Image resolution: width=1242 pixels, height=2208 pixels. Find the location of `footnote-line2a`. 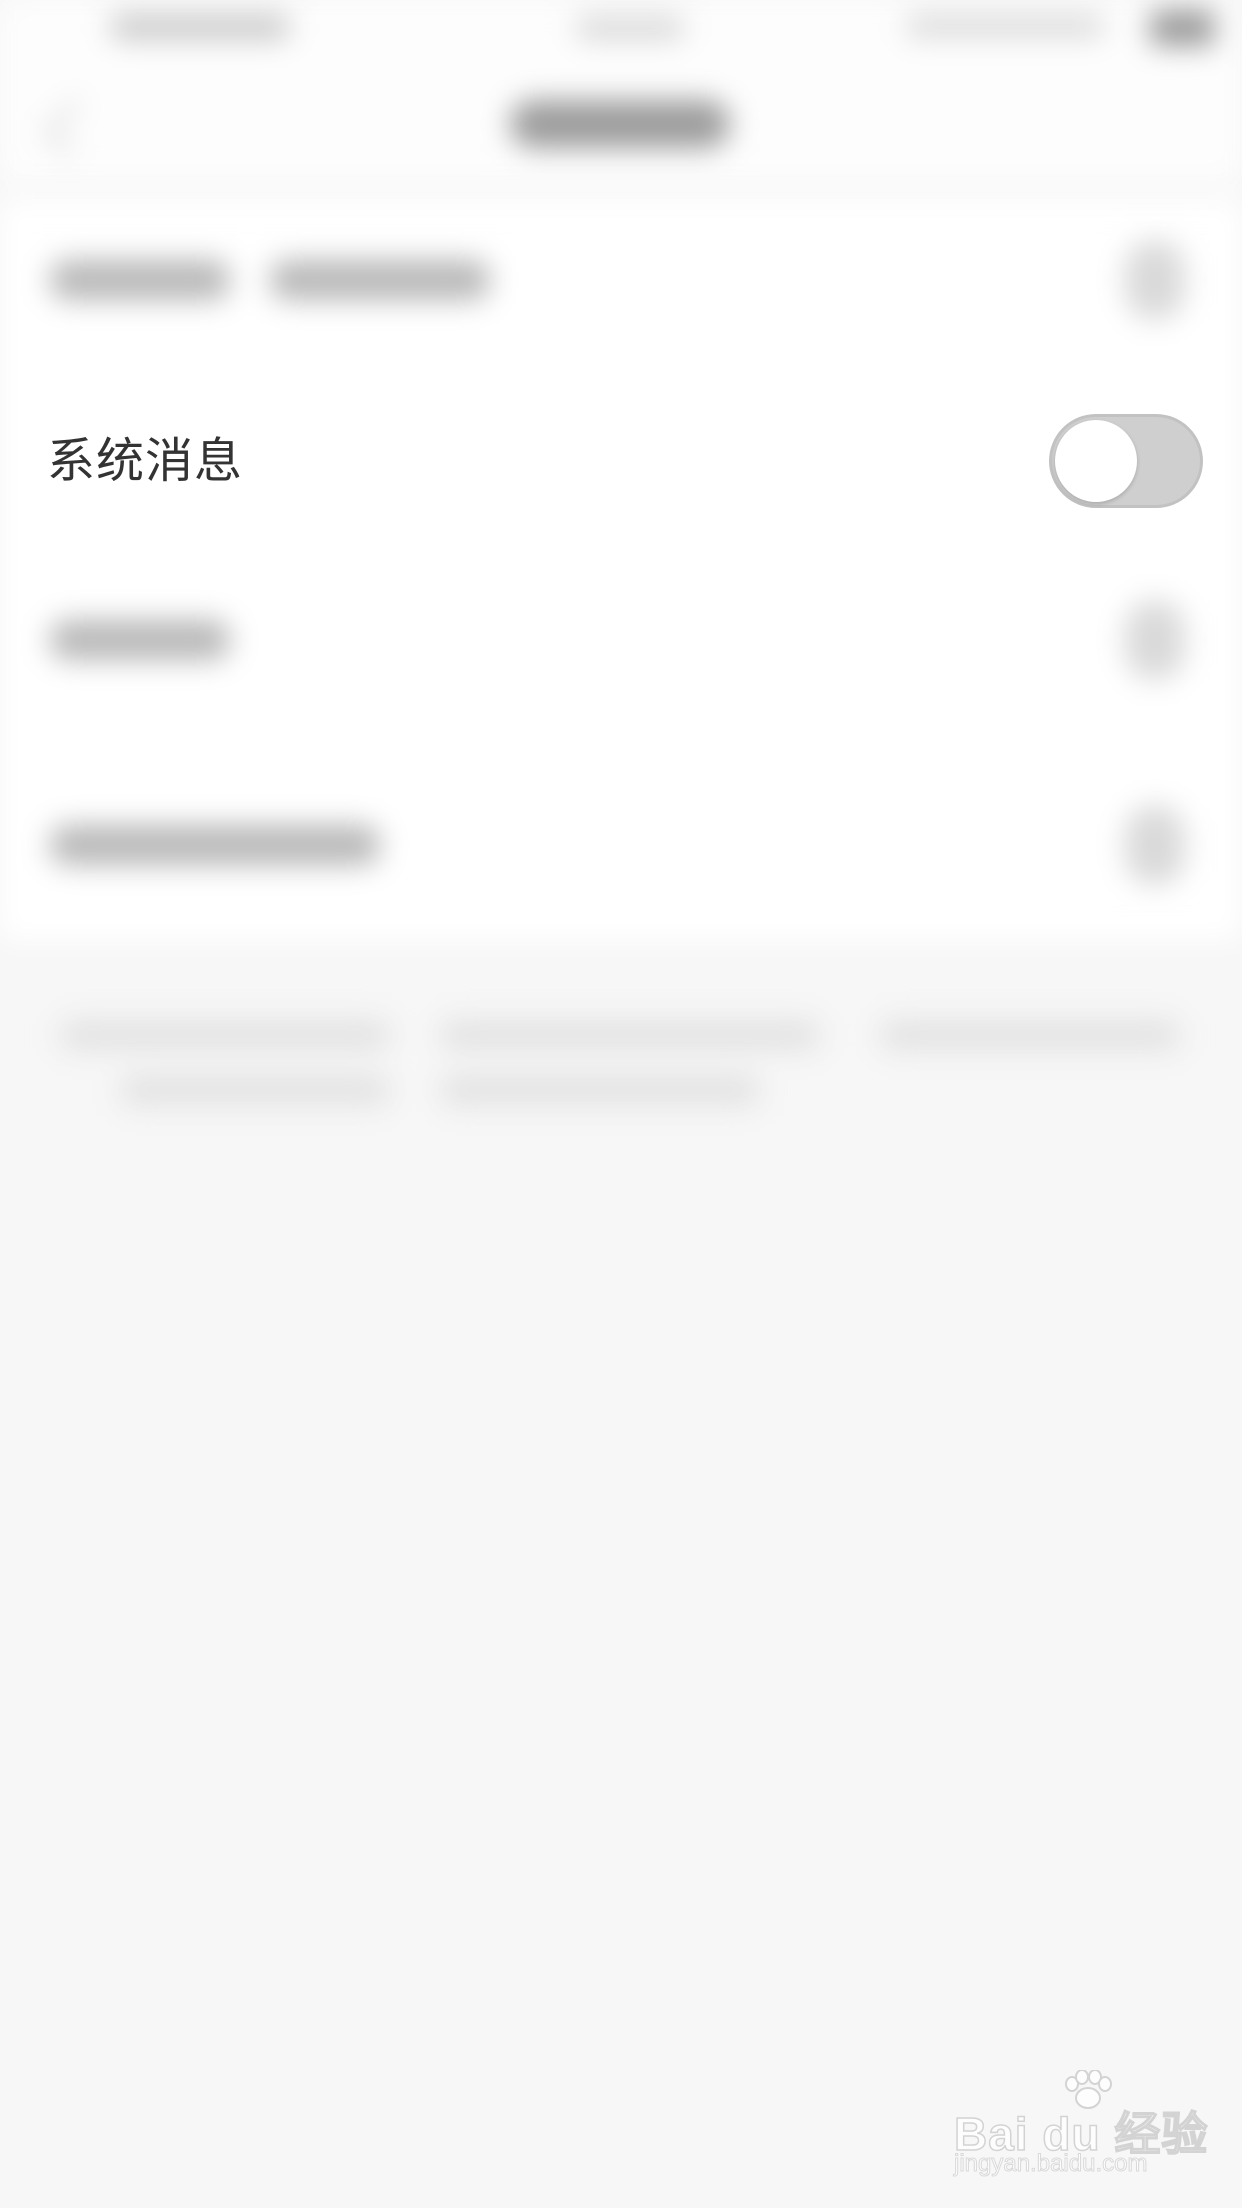

footnote-line2a is located at coordinates (255, 1090).